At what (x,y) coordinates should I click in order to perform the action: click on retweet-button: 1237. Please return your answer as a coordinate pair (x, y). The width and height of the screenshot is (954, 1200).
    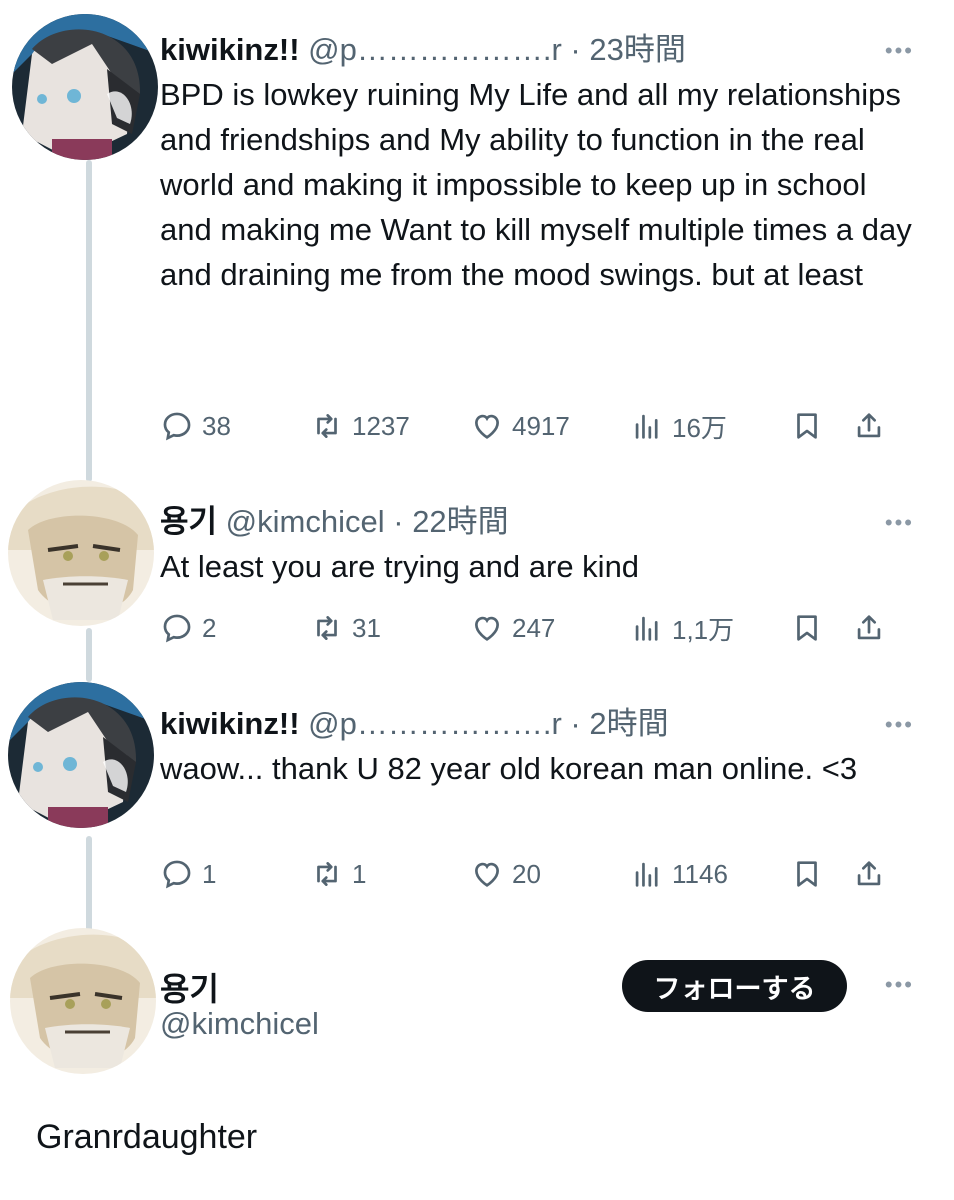
    Looking at the image, I should click on (390, 426).